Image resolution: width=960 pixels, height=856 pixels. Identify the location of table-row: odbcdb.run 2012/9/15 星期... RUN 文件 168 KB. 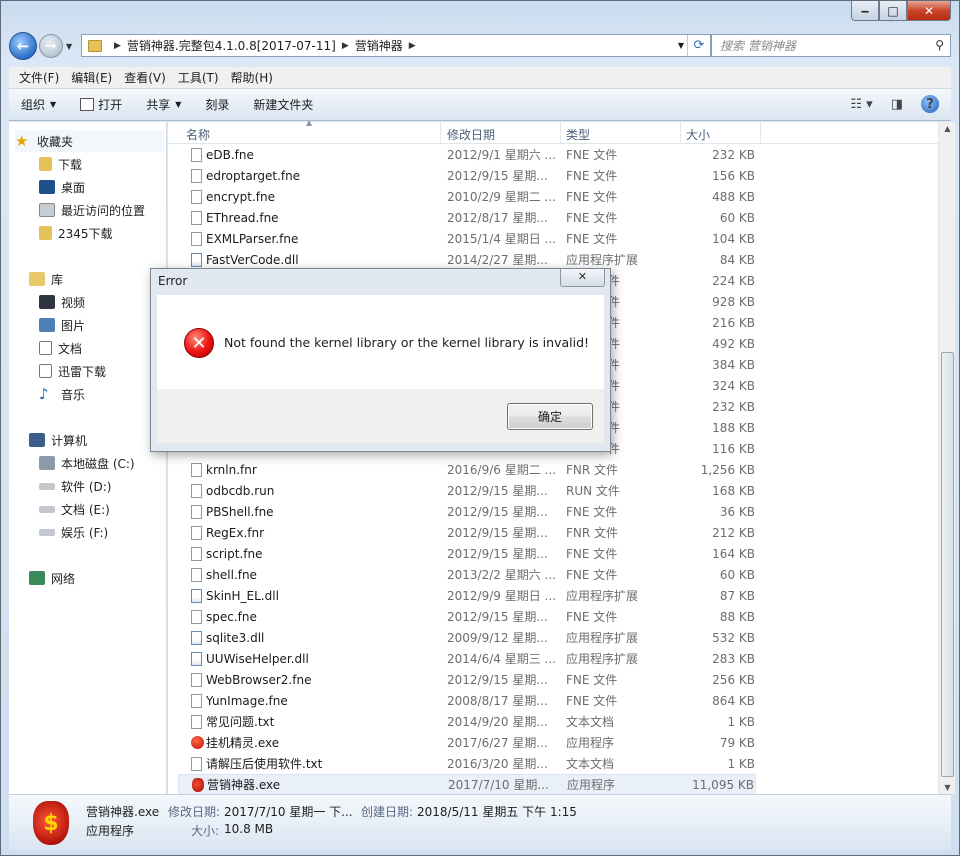
(467, 490).